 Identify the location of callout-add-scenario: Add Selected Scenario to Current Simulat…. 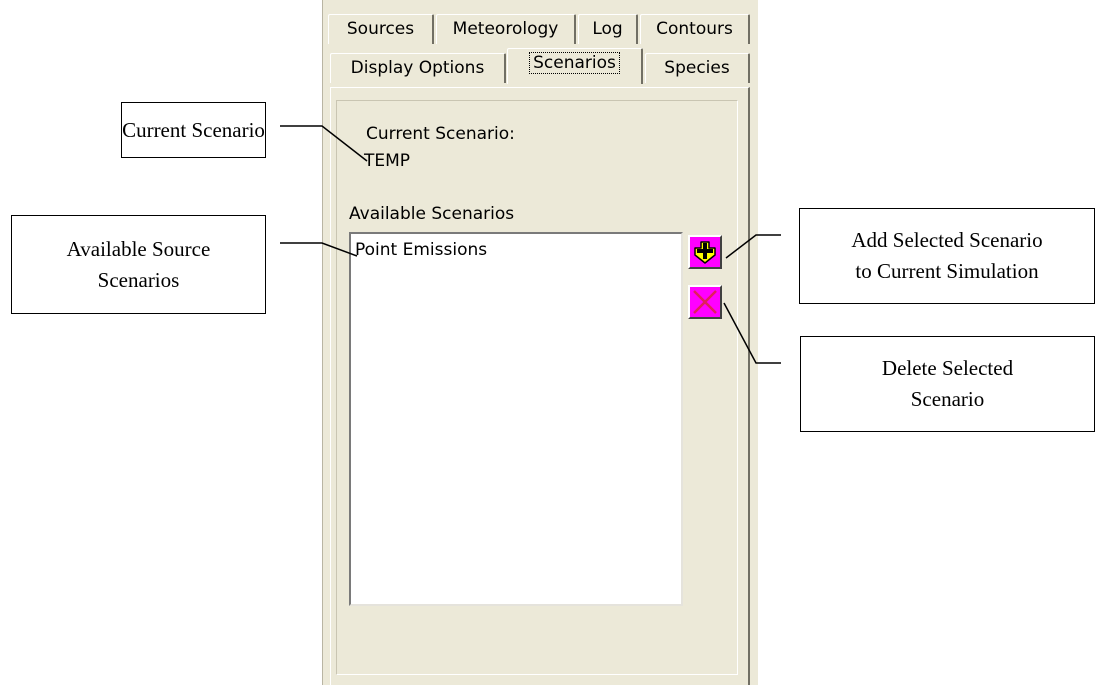
(947, 256).